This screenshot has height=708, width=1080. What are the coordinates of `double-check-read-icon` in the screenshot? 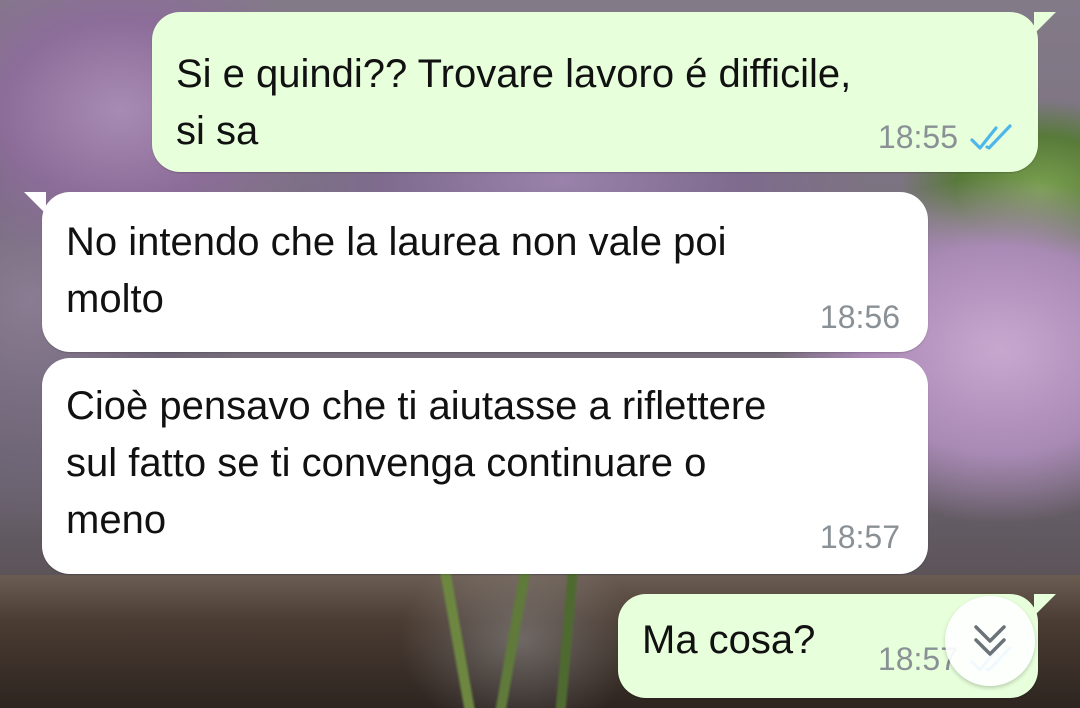 It's located at (991, 136).